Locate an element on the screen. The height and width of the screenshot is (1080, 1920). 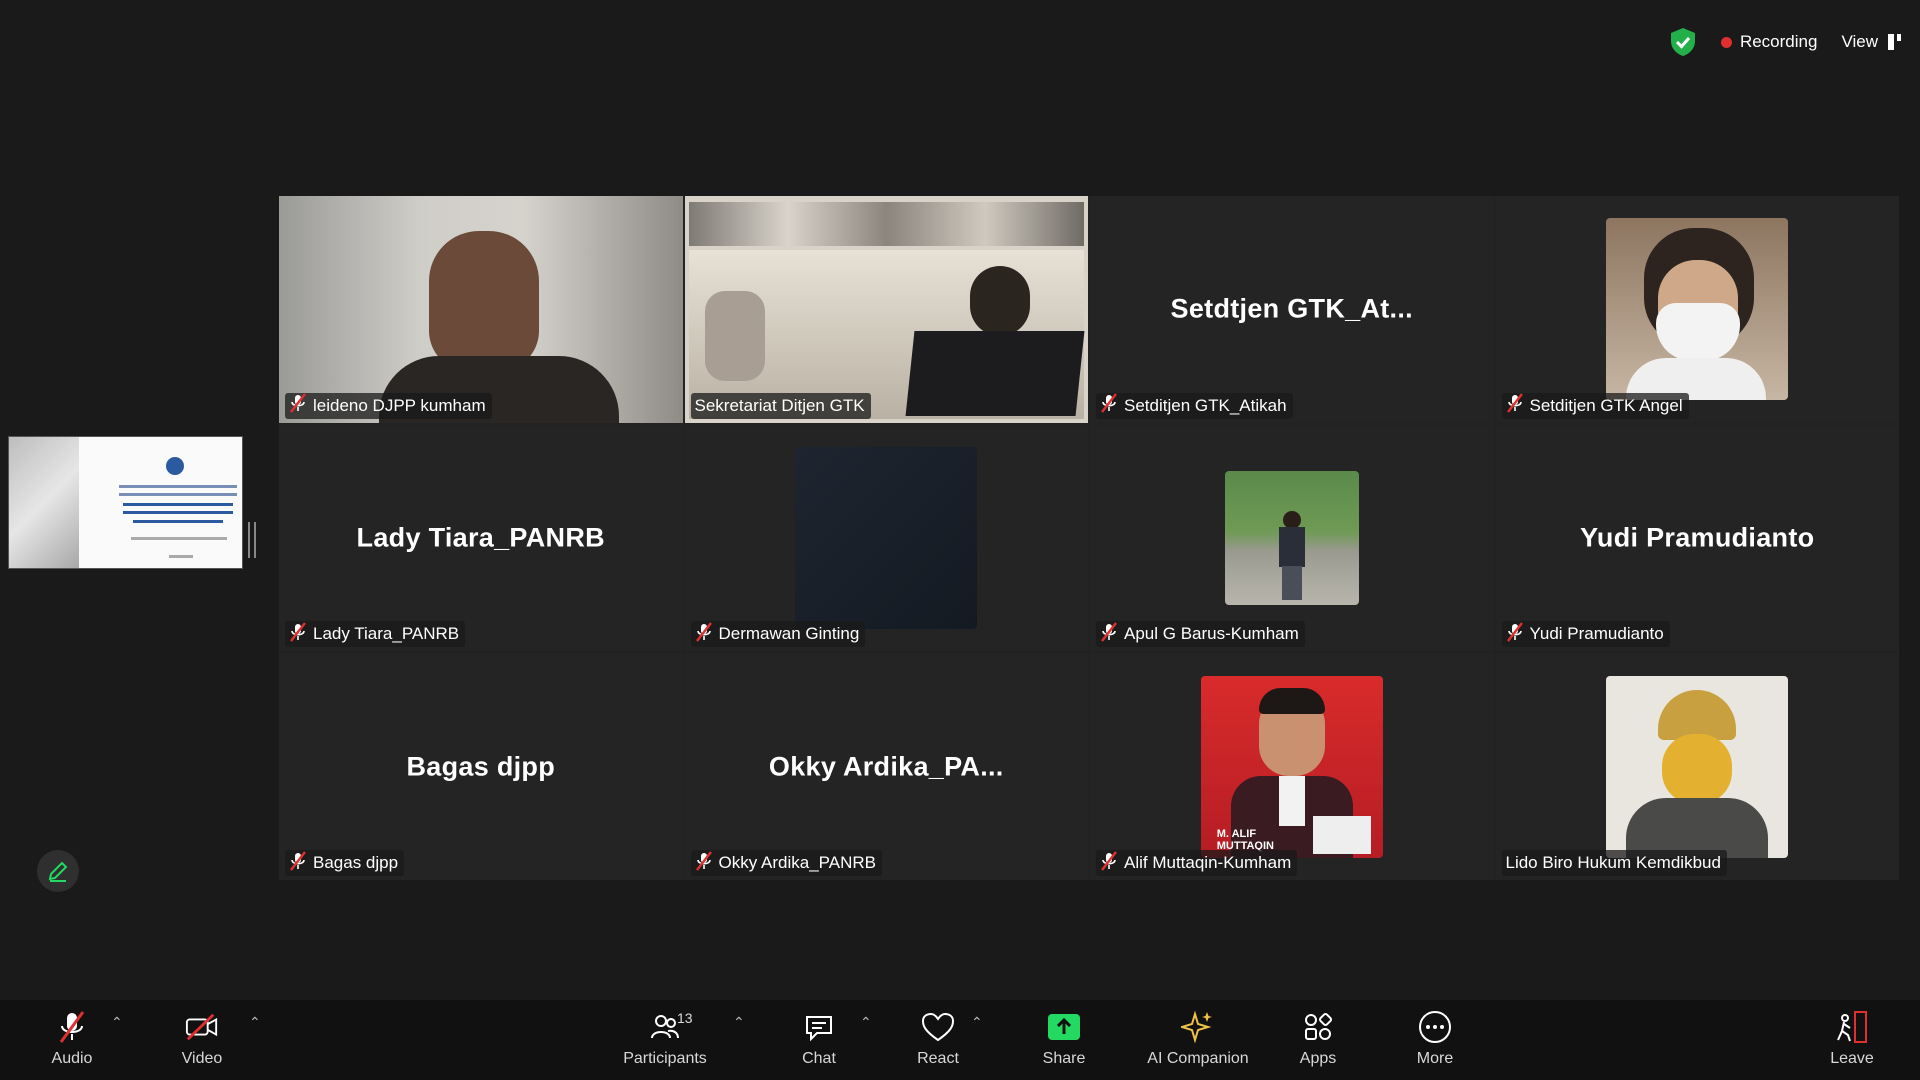
grid-view-icon is located at coordinates (1895, 42).